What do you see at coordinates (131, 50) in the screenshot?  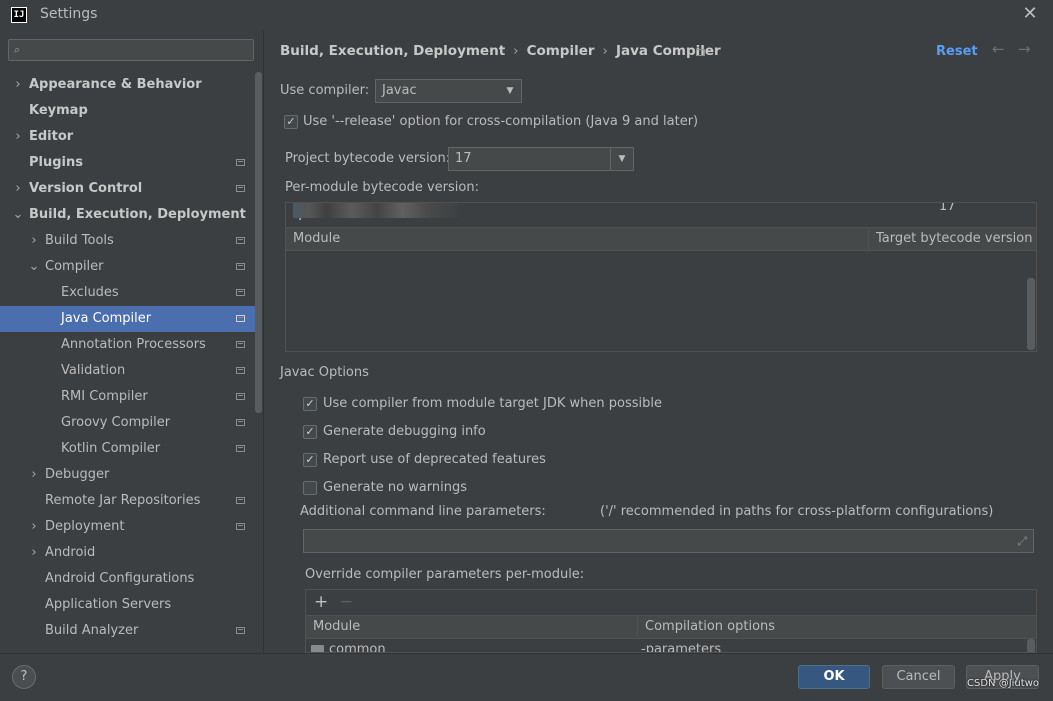 I see `search-input: ⌕` at bounding box center [131, 50].